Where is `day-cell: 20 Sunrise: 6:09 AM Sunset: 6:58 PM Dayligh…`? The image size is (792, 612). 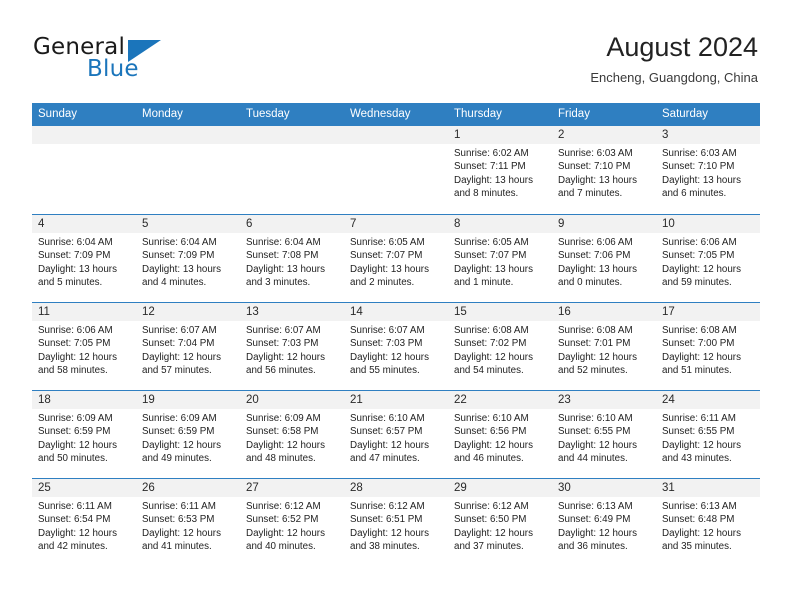 day-cell: 20 Sunrise: 6:09 AM Sunset: 6:58 PM Dayligh… is located at coordinates (292, 434).